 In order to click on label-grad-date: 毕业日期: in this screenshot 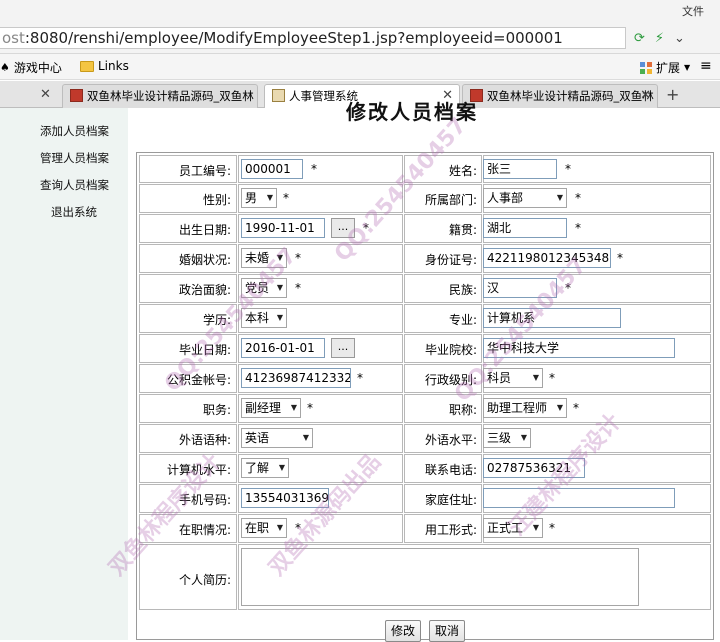, I will do `click(204, 350)`.